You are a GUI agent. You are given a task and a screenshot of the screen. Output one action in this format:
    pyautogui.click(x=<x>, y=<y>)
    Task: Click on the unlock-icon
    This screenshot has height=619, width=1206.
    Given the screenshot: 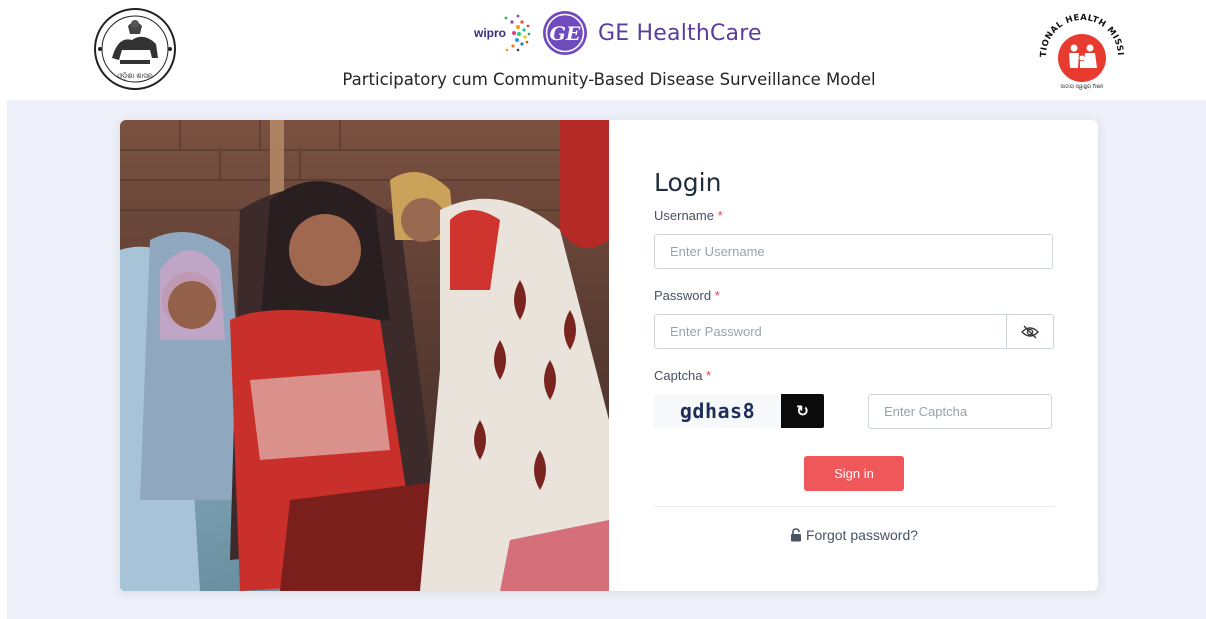 What is the action you would take?
    pyautogui.click(x=796, y=535)
    